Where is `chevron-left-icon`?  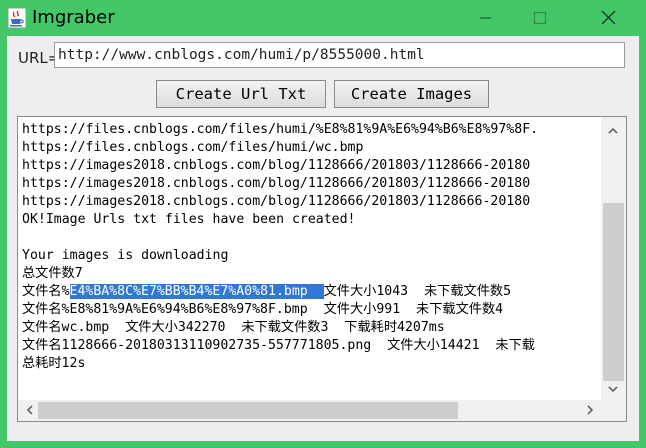 chevron-left-icon is located at coordinates (30, 410).